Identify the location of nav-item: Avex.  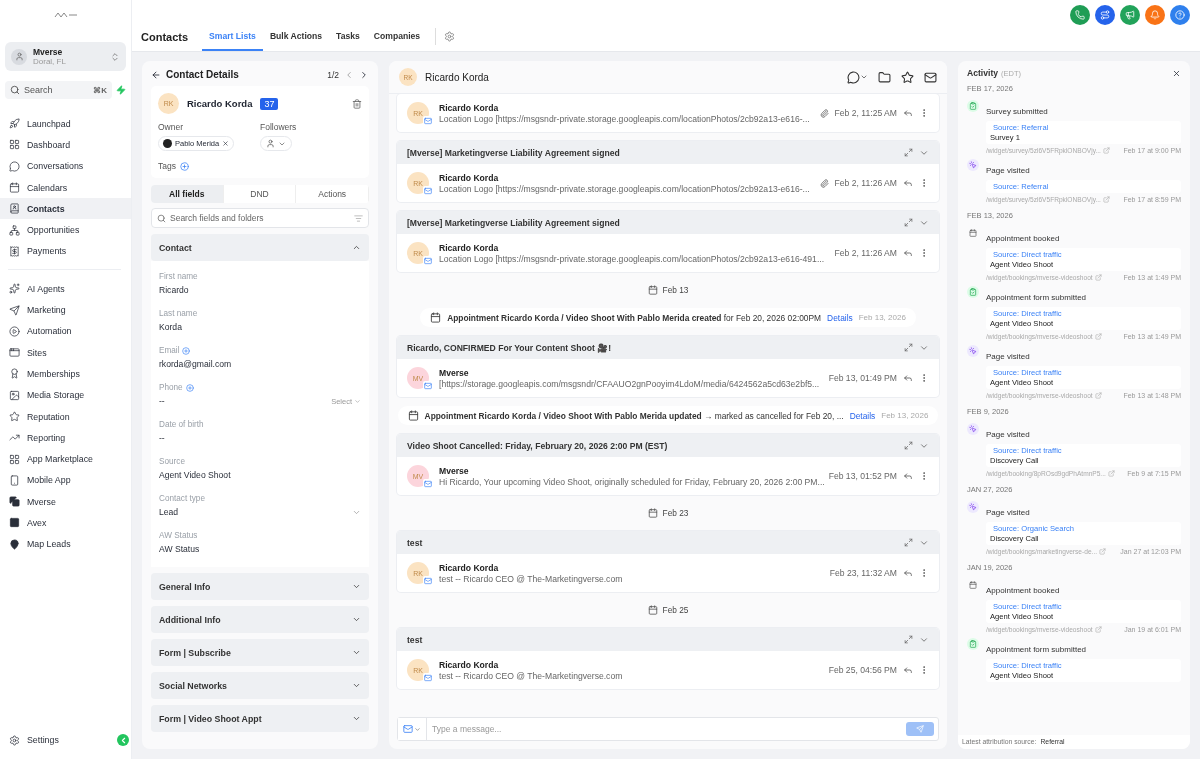
(65, 523).